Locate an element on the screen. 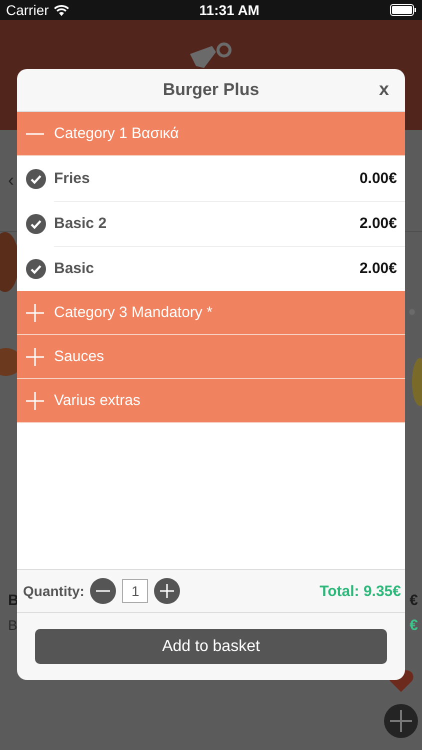 The height and width of the screenshot is (750, 422). category-header: Sauces is located at coordinates (211, 357).